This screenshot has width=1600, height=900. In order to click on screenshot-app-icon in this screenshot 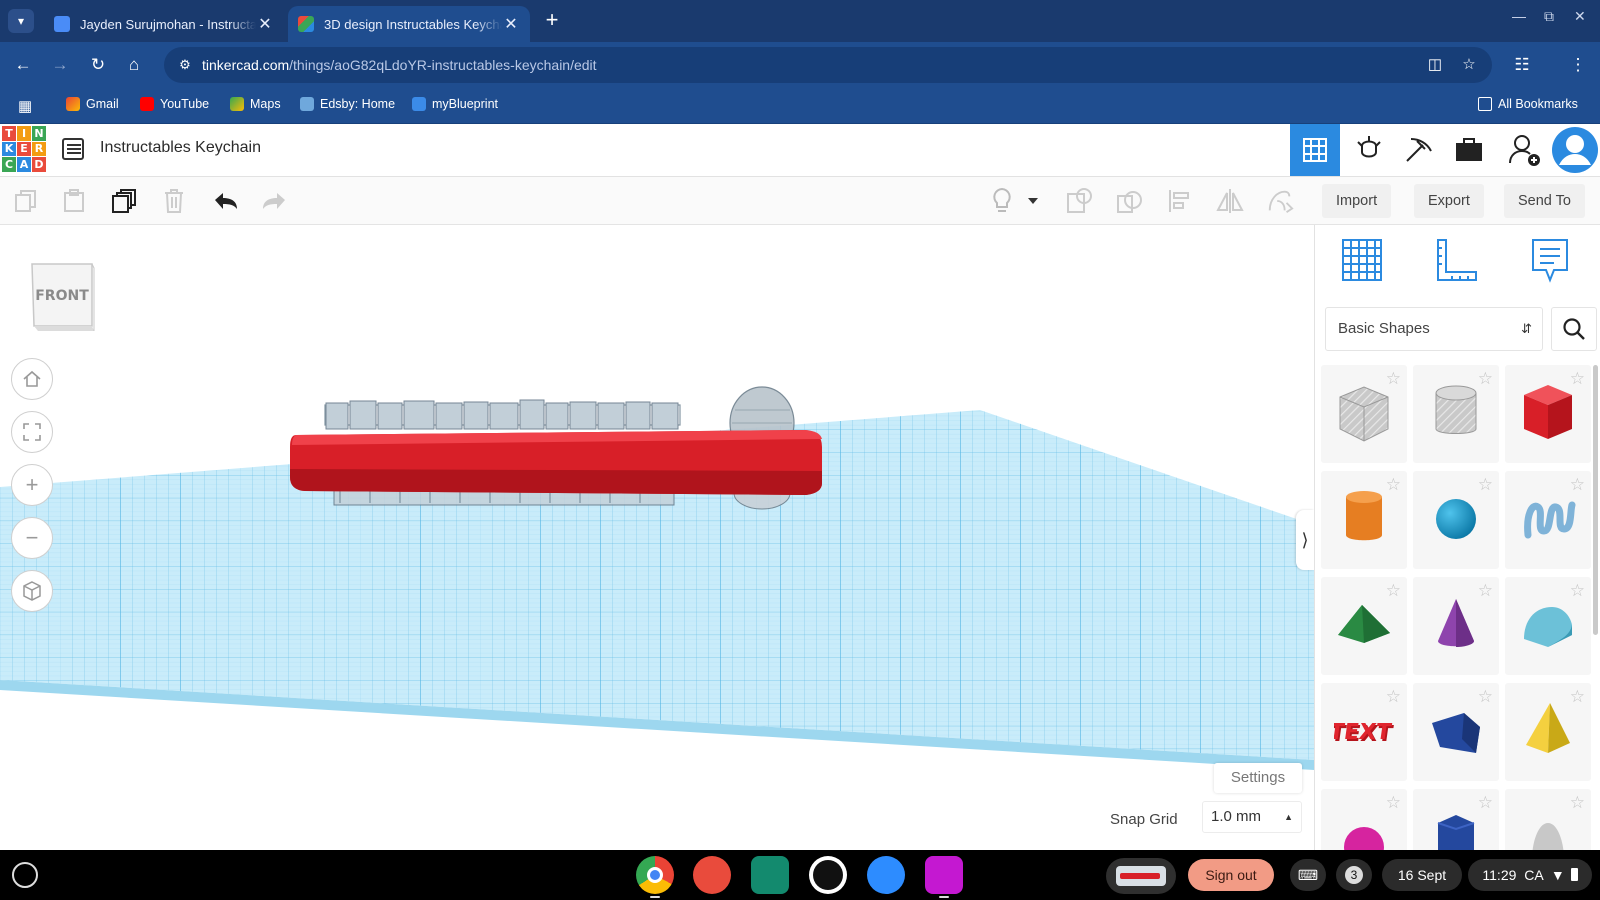, I will do `click(944, 875)`.